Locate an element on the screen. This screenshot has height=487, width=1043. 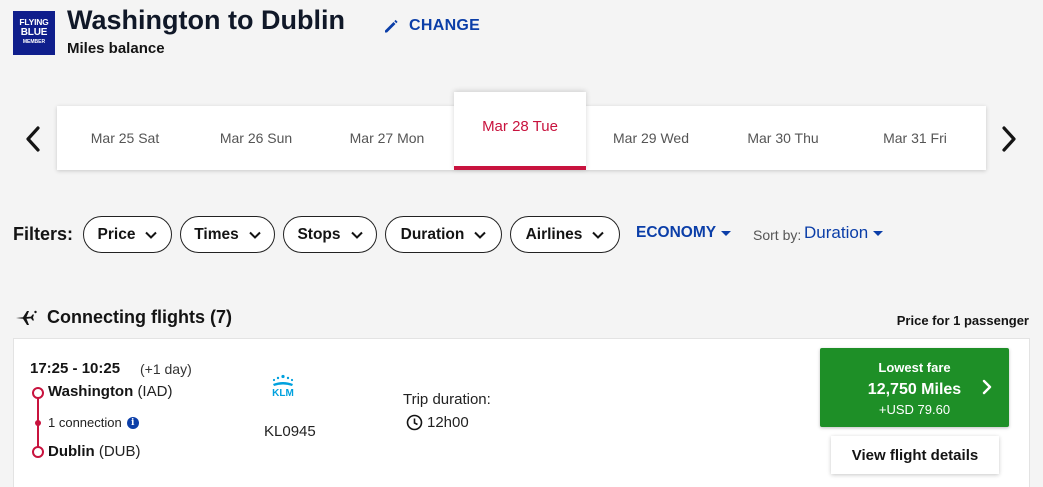
filter-airlines-label: Airlines is located at coordinates (554, 234).